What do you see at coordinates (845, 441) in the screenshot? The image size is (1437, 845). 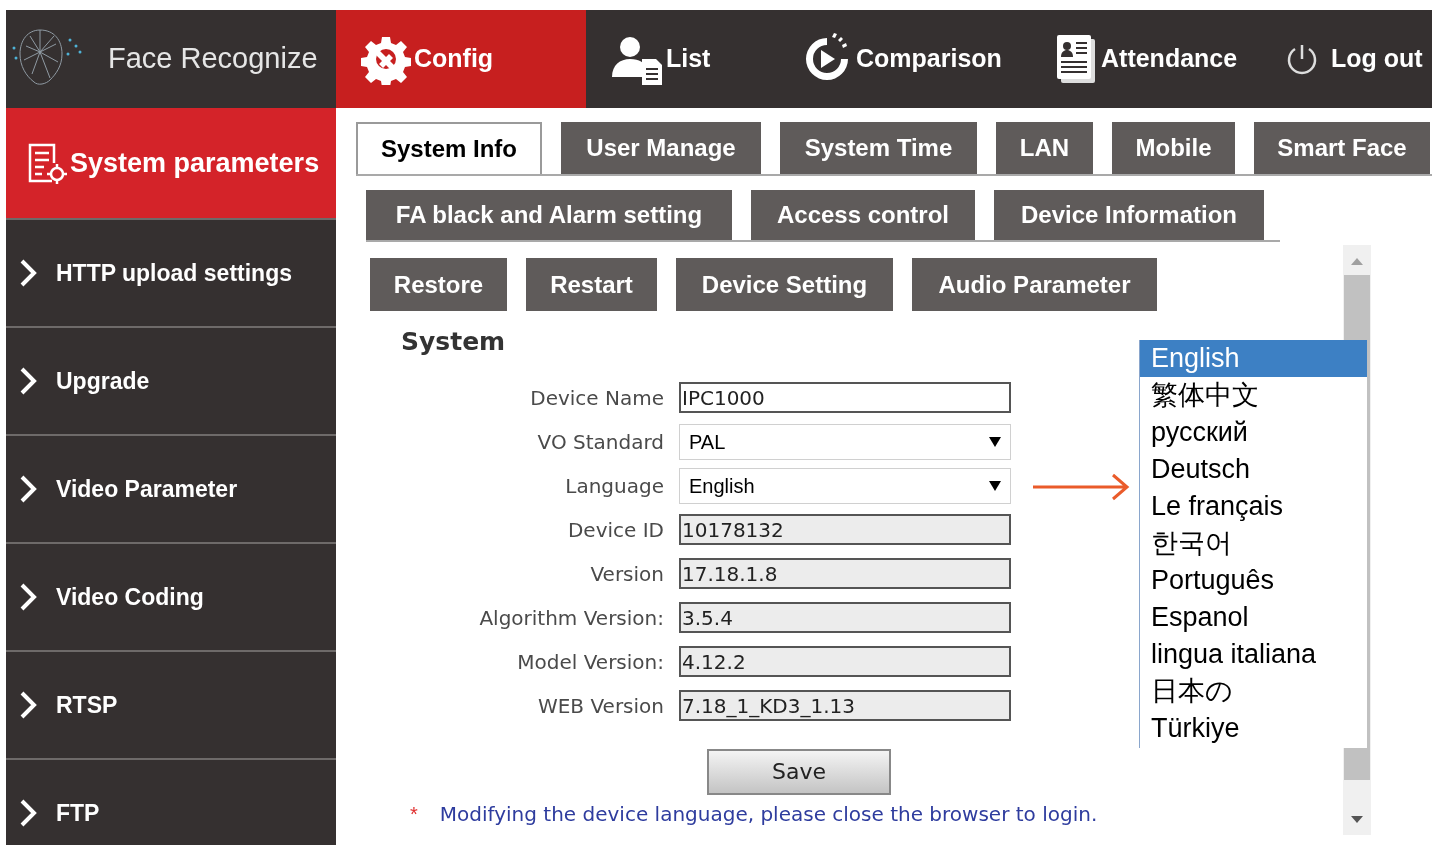 I see `select-field: PAL` at bounding box center [845, 441].